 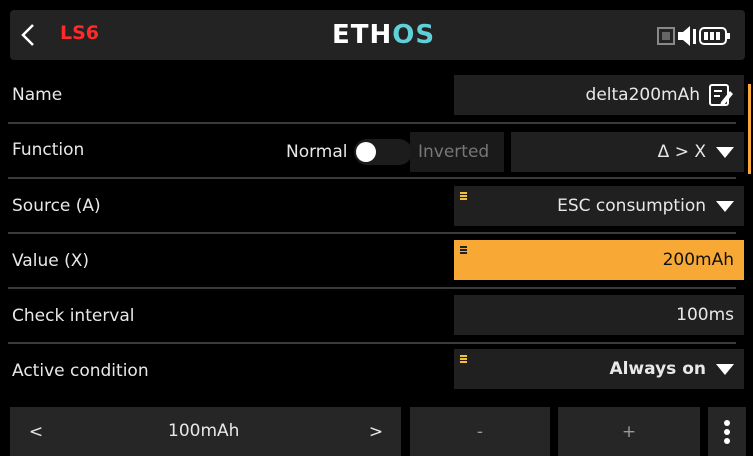 I want to click on value-value: 200mAh, so click(x=698, y=260).